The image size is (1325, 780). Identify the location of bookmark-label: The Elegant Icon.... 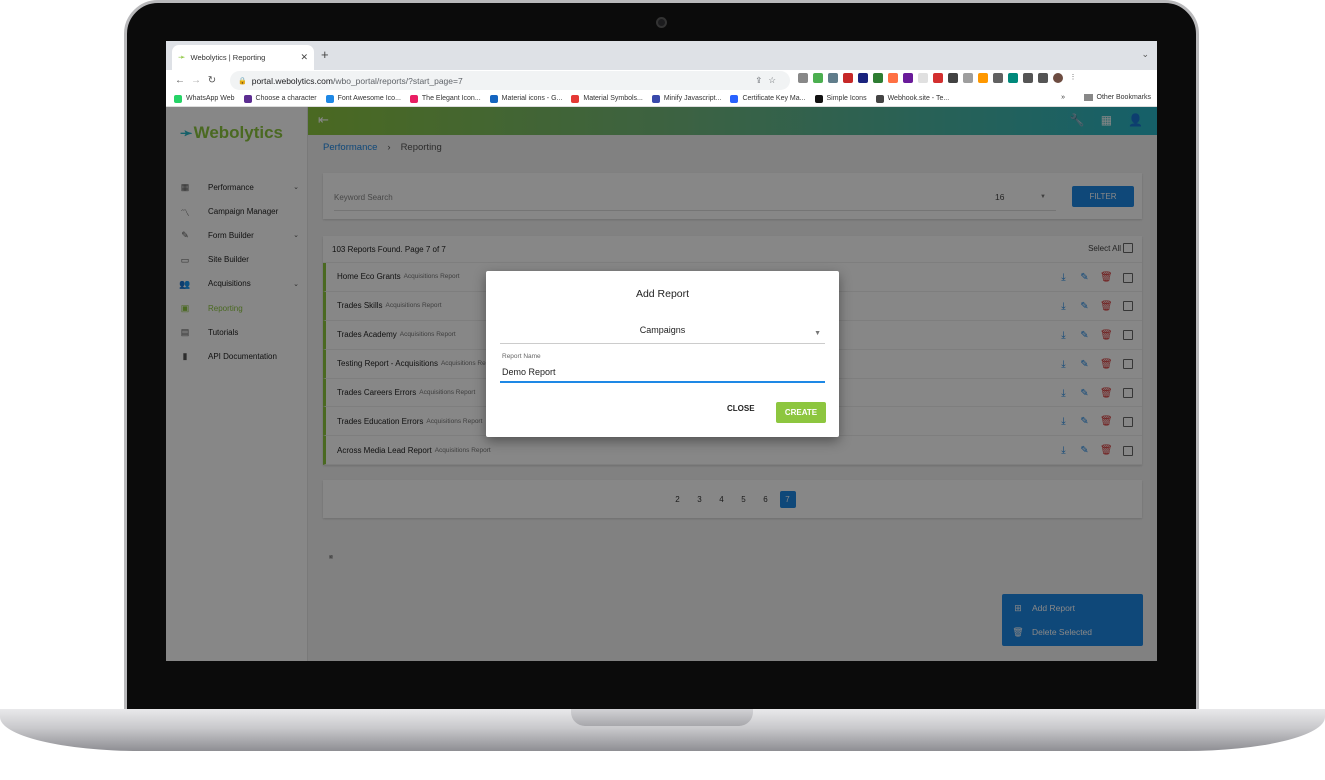
(451, 98).